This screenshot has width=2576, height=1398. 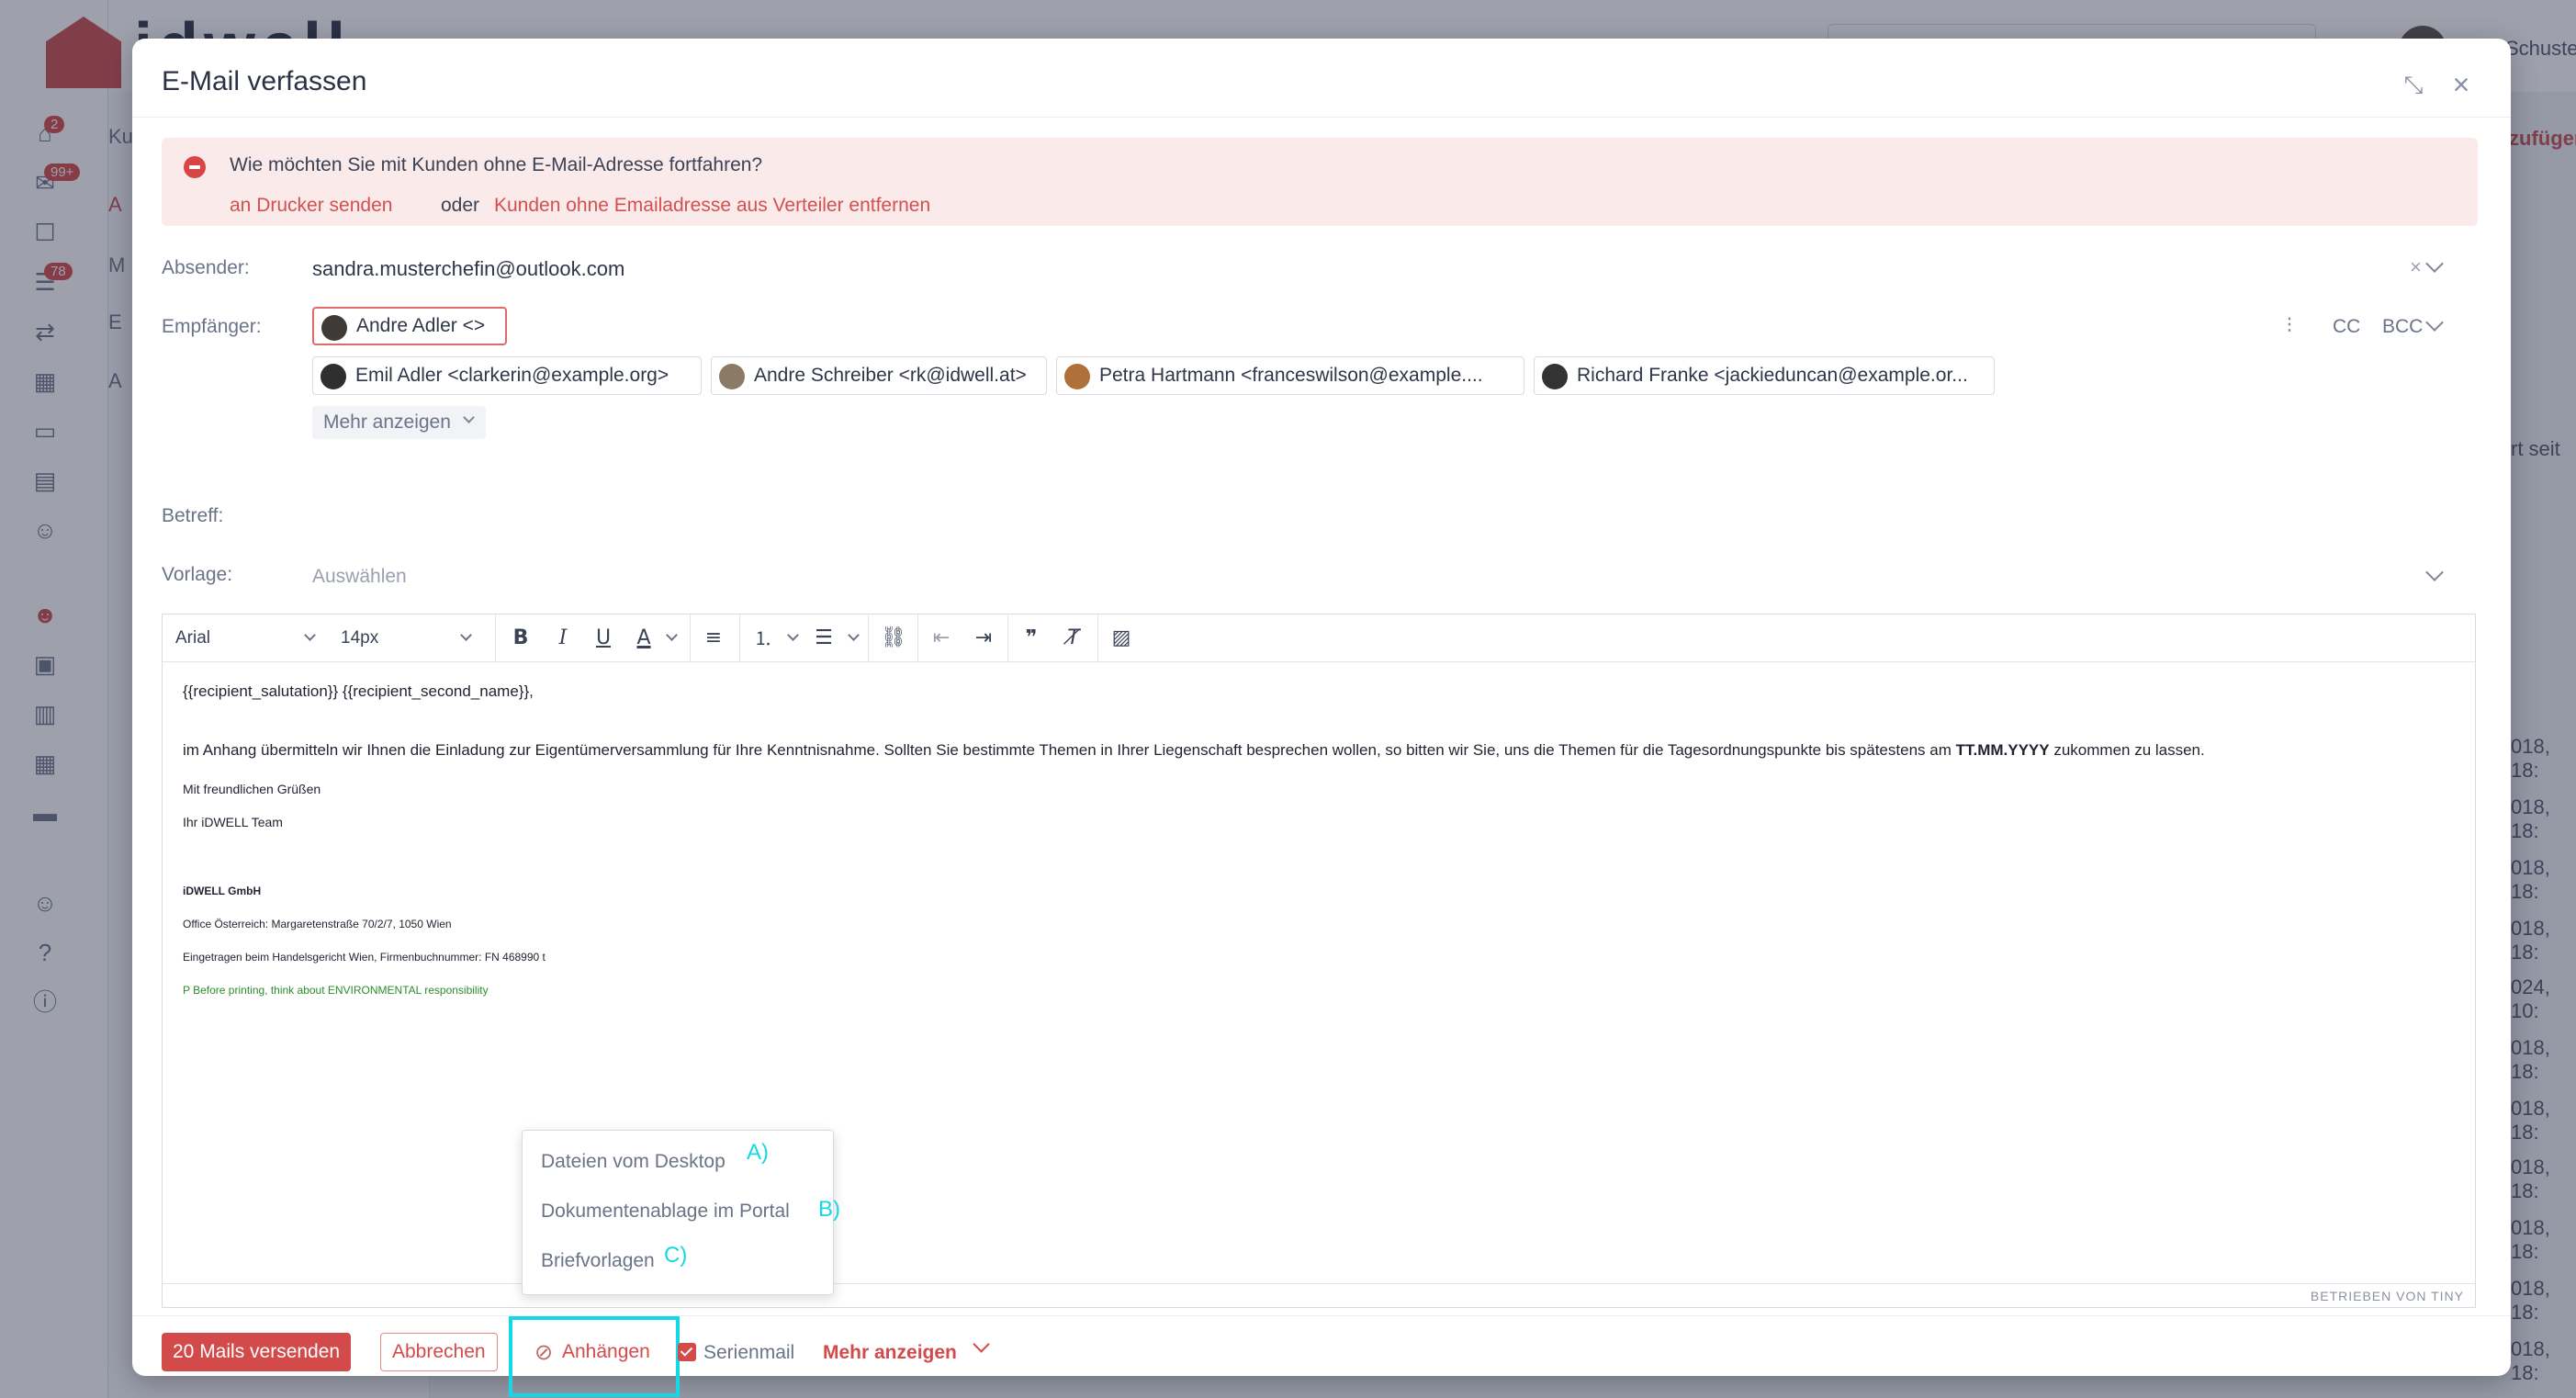 I want to click on annotation-mark: A), so click(x=758, y=1153).